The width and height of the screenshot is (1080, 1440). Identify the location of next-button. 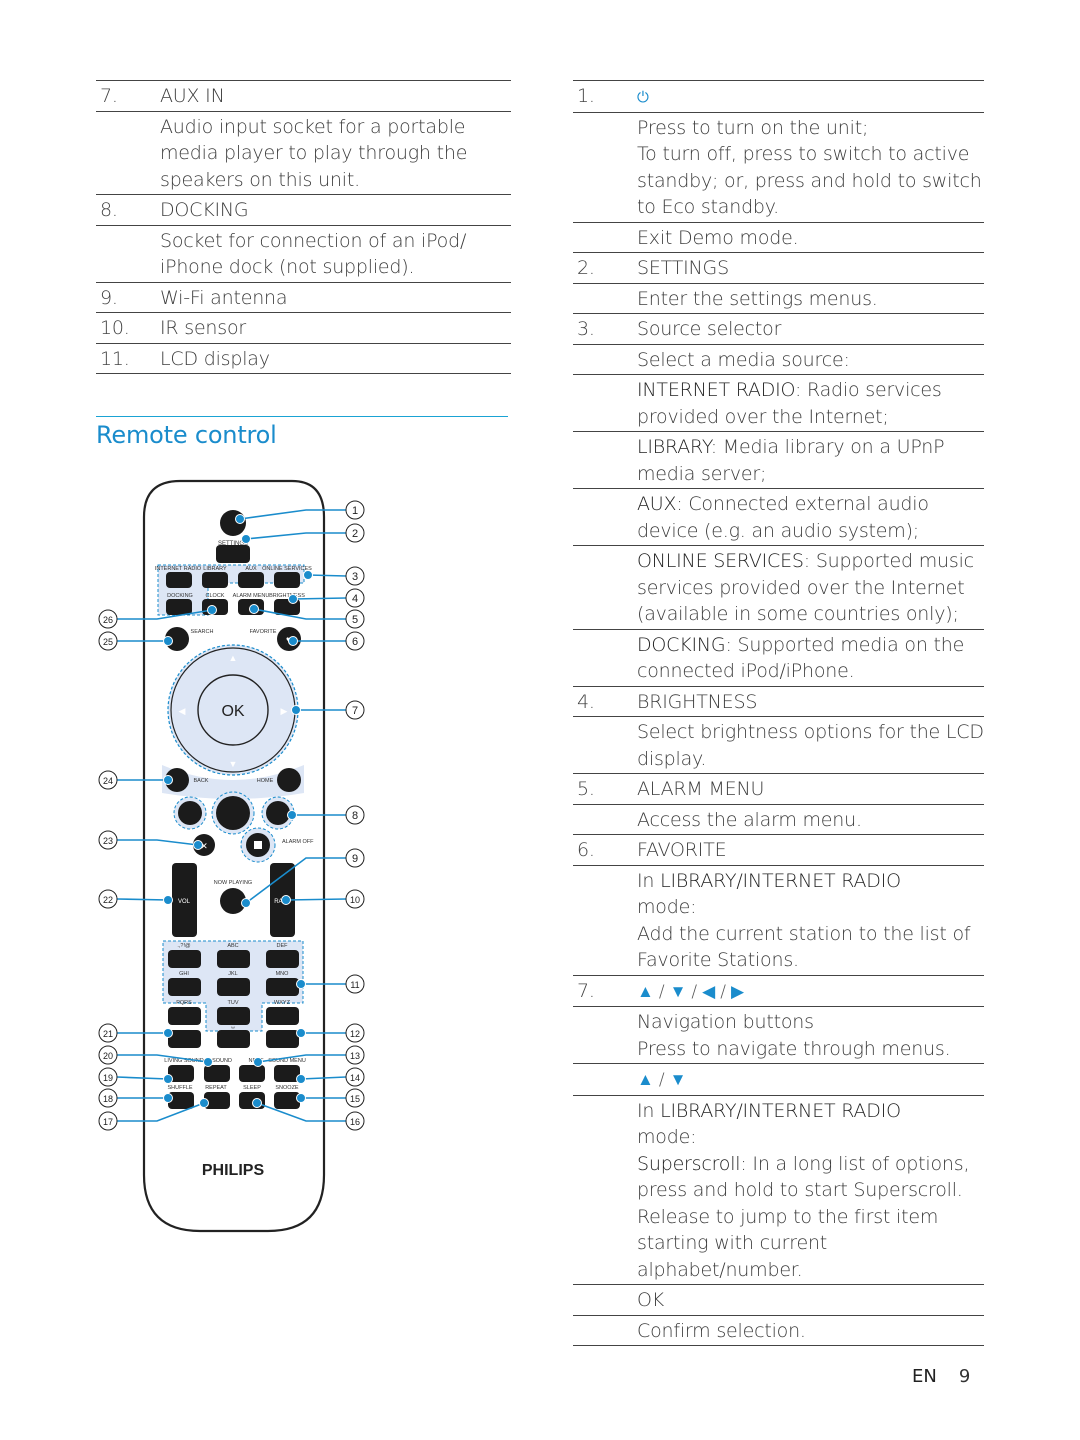
(278, 813).